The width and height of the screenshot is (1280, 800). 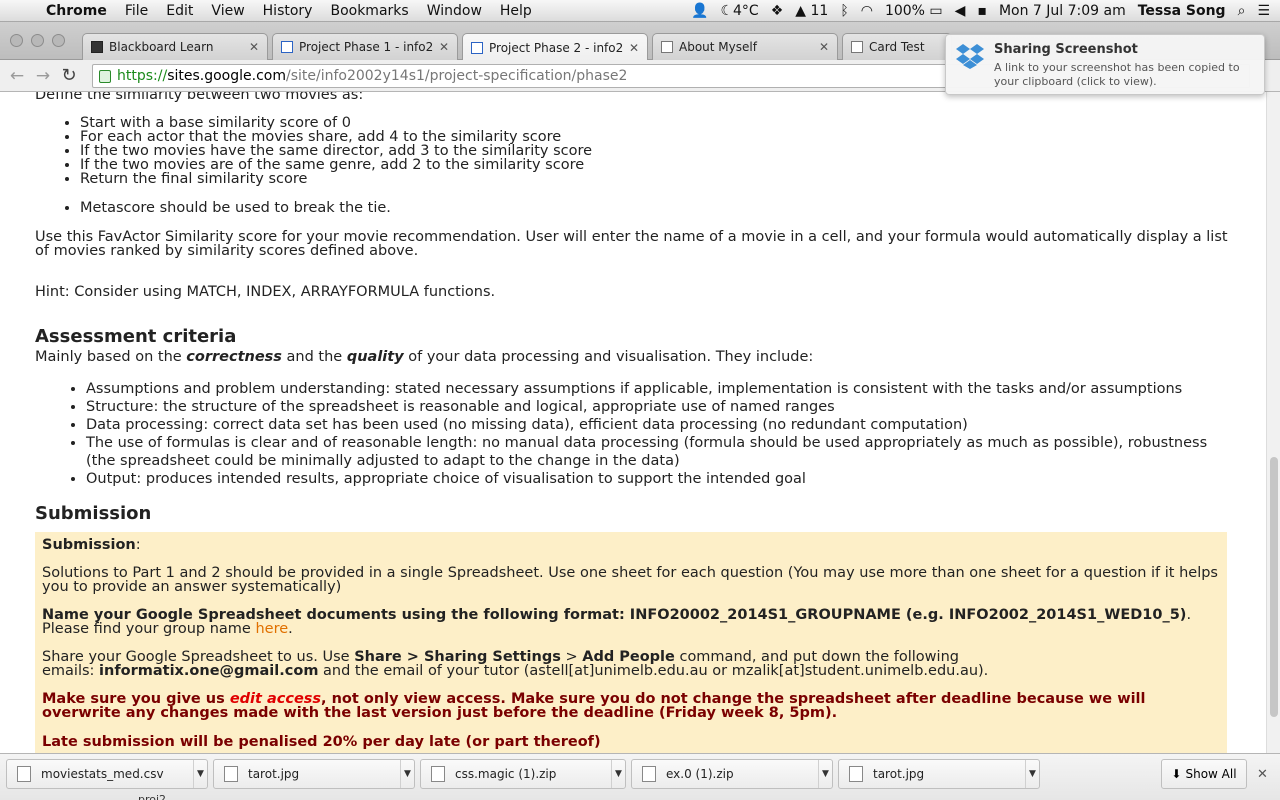 I want to click on menu-edit: Edit, so click(x=179, y=11).